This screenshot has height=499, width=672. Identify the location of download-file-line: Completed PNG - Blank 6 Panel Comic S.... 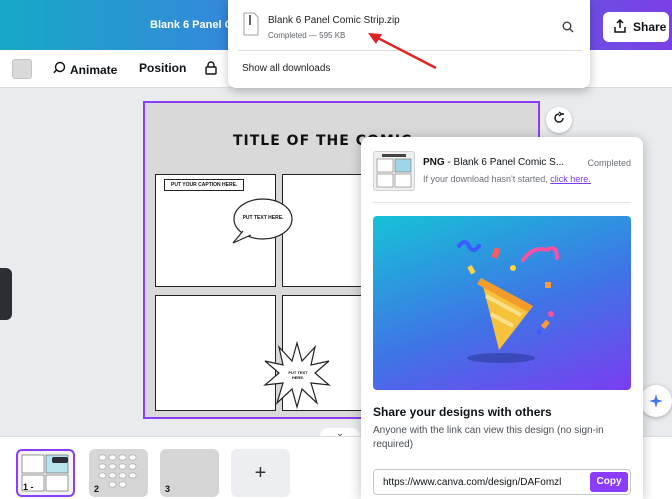
(530, 163).